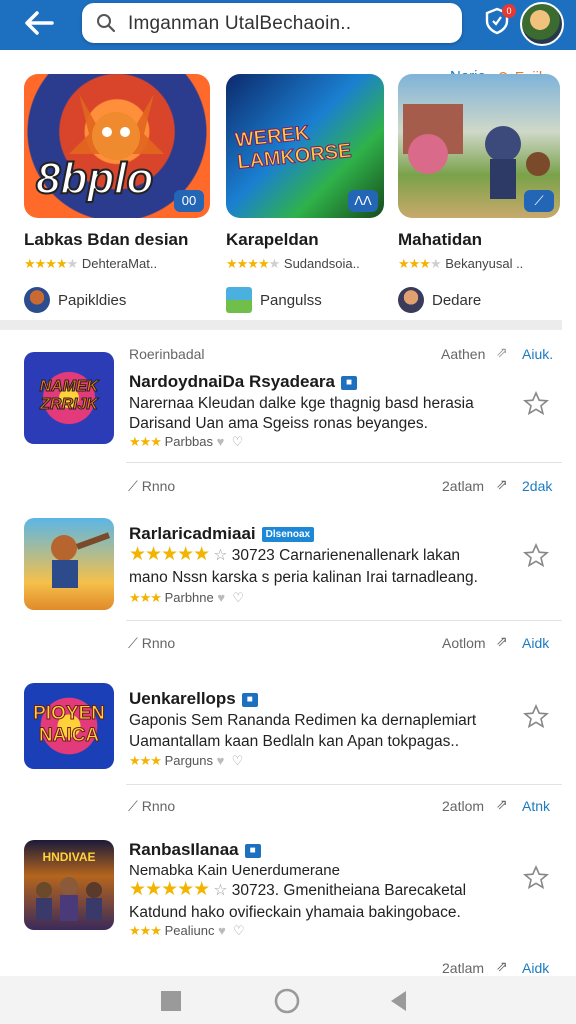  What do you see at coordinates (479, 146) in the screenshot?
I see `featured-thumbnail: ⟋` at bounding box center [479, 146].